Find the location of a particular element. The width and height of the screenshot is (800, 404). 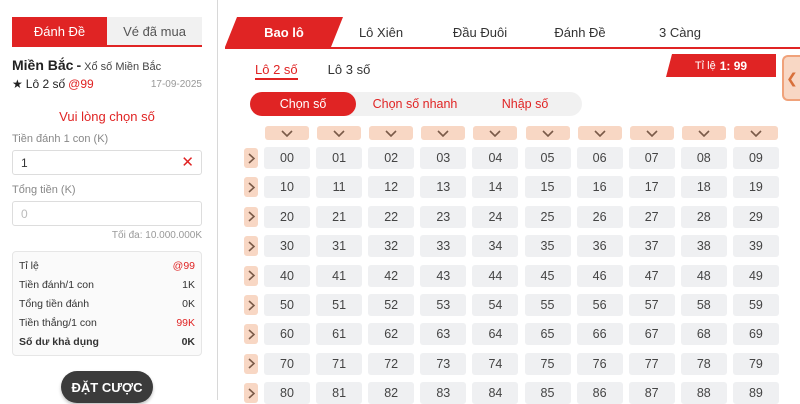

number-cell: 39 is located at coordinates (755, 246).